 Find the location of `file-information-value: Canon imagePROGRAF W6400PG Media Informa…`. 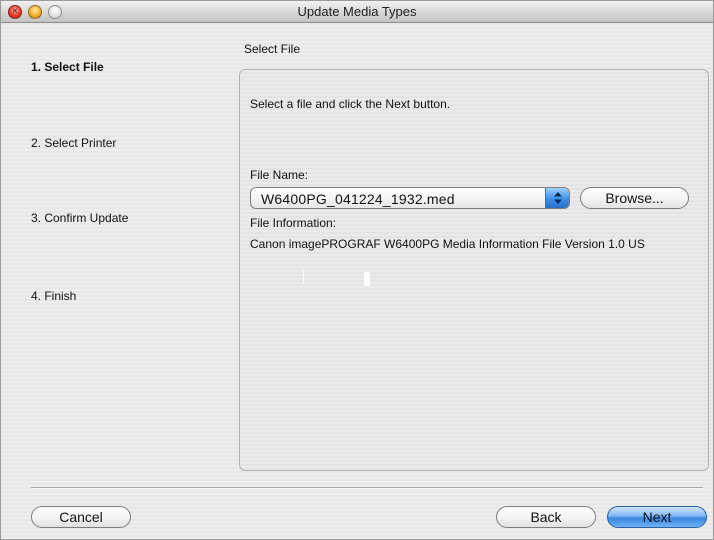

file-information-value: Canon imagePROGRAF W6400PG Media Informa… is located at coordinates (447, 244).